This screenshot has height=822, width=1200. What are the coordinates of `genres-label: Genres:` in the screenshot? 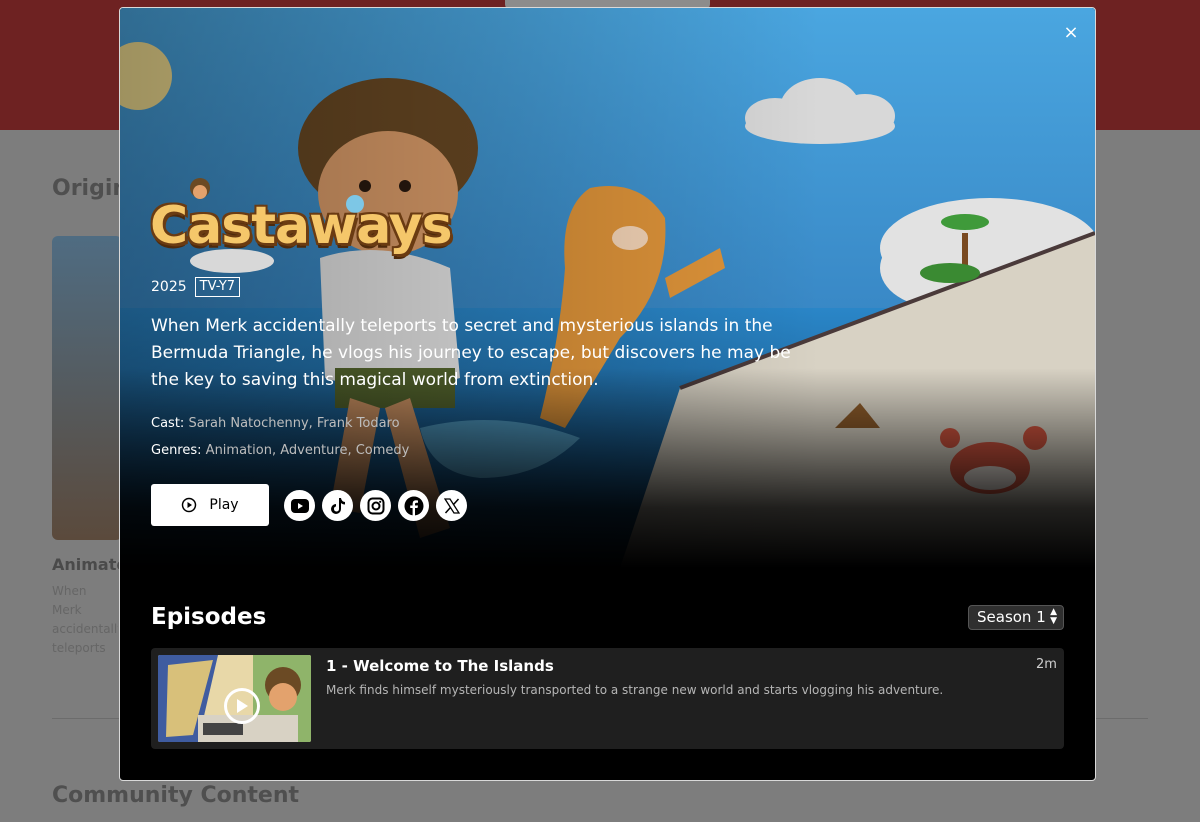 It's located at (176, 450).